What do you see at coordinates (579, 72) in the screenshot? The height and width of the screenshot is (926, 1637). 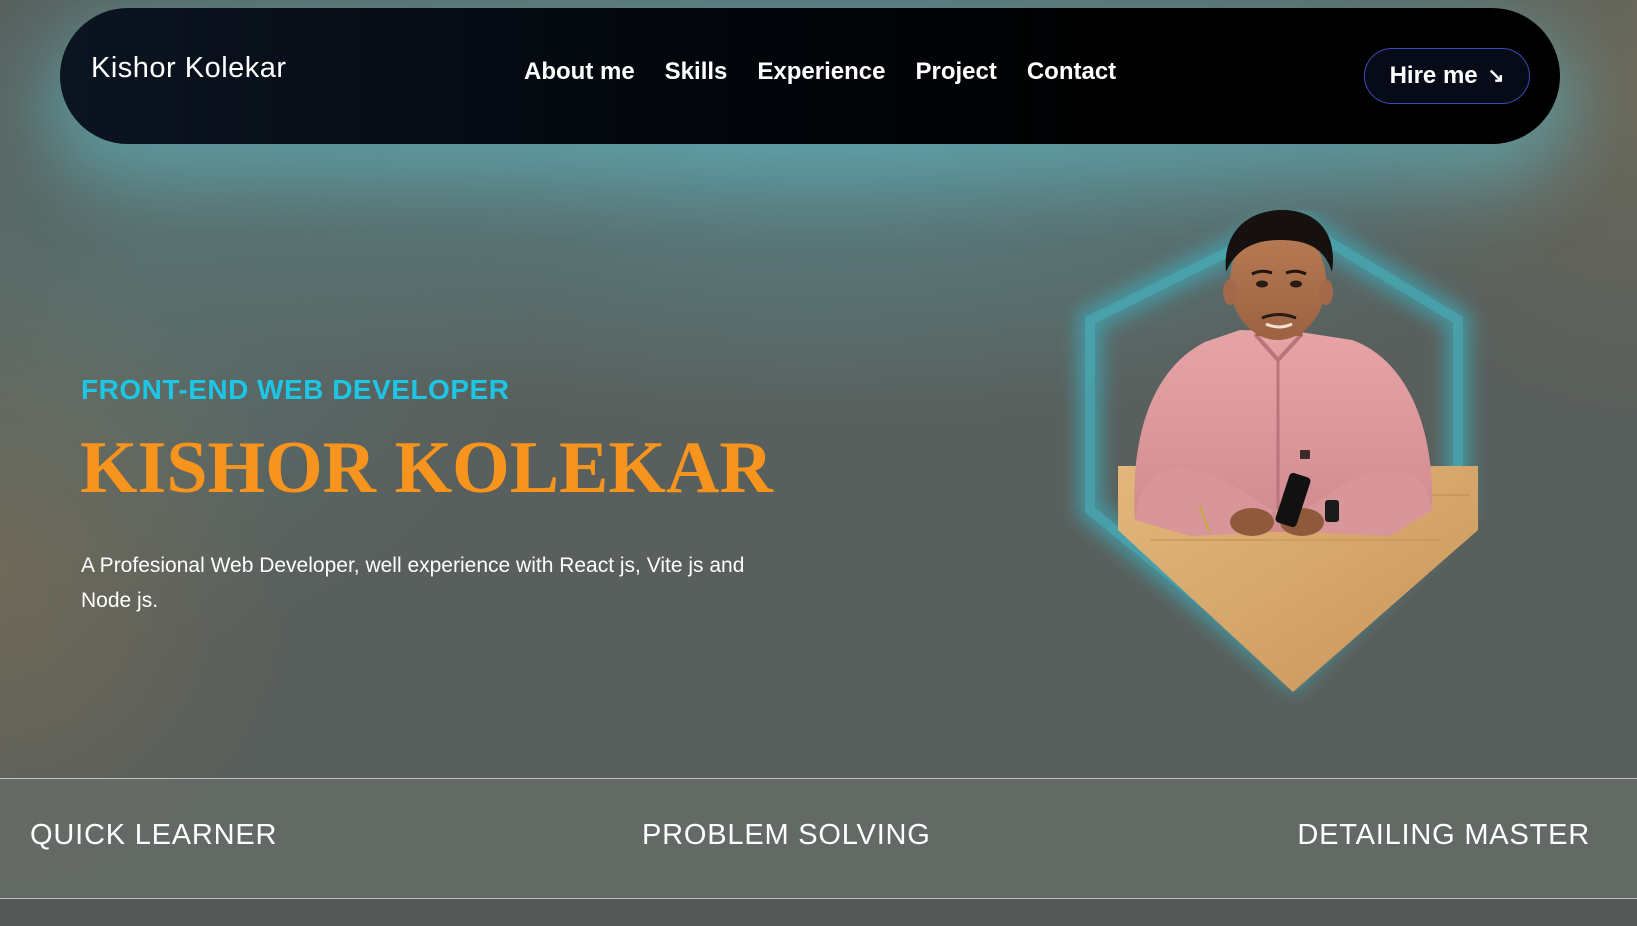 I see `nav-link-about: About me` at bounding box center [579, 72].